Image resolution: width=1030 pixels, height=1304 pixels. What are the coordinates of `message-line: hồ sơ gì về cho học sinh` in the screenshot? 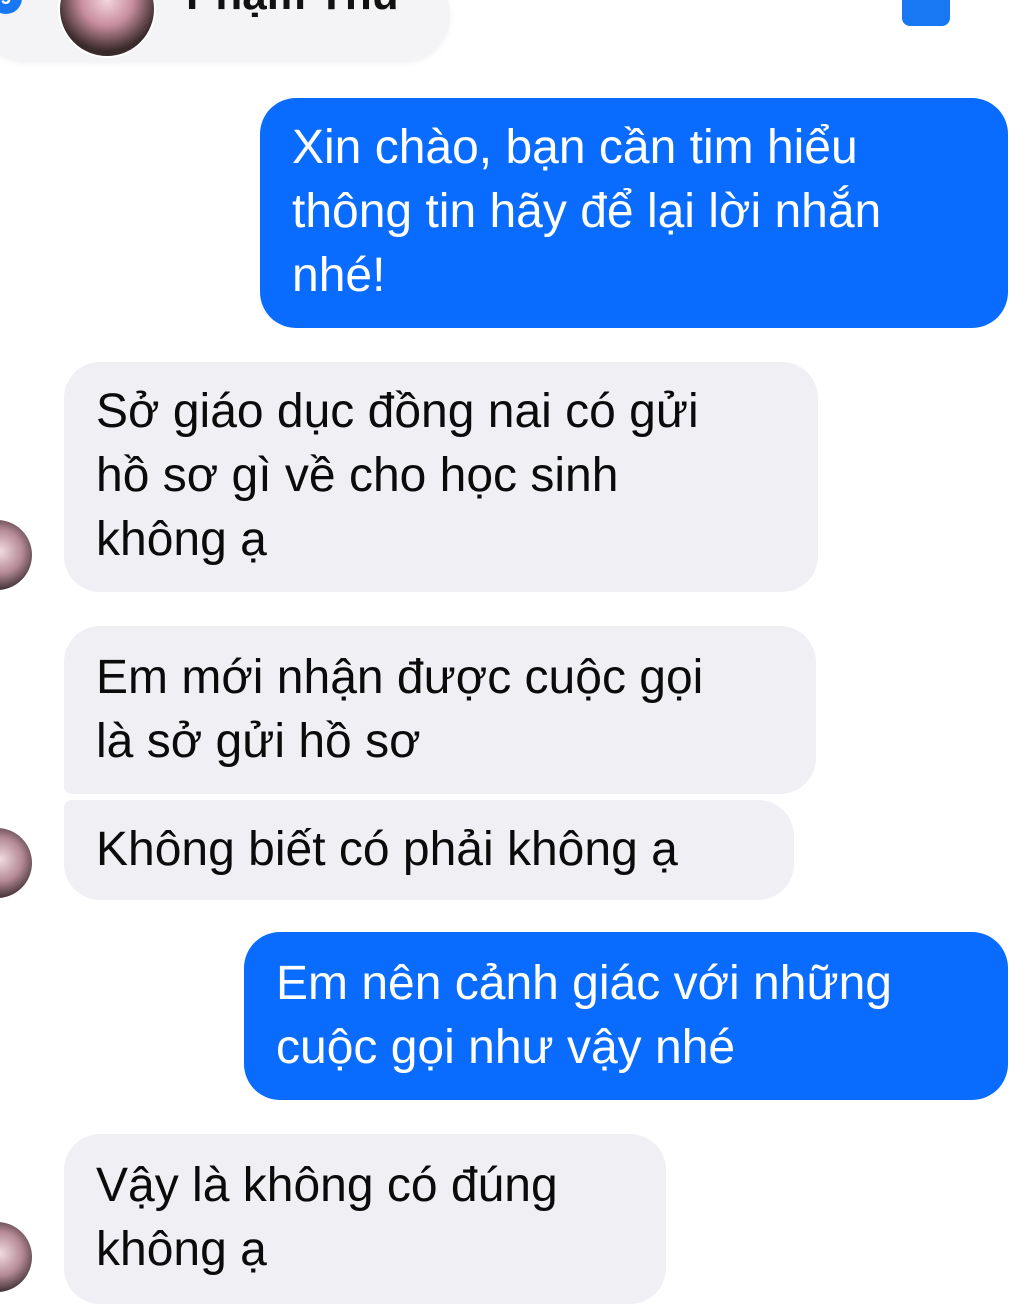 It's located at (357, 475).